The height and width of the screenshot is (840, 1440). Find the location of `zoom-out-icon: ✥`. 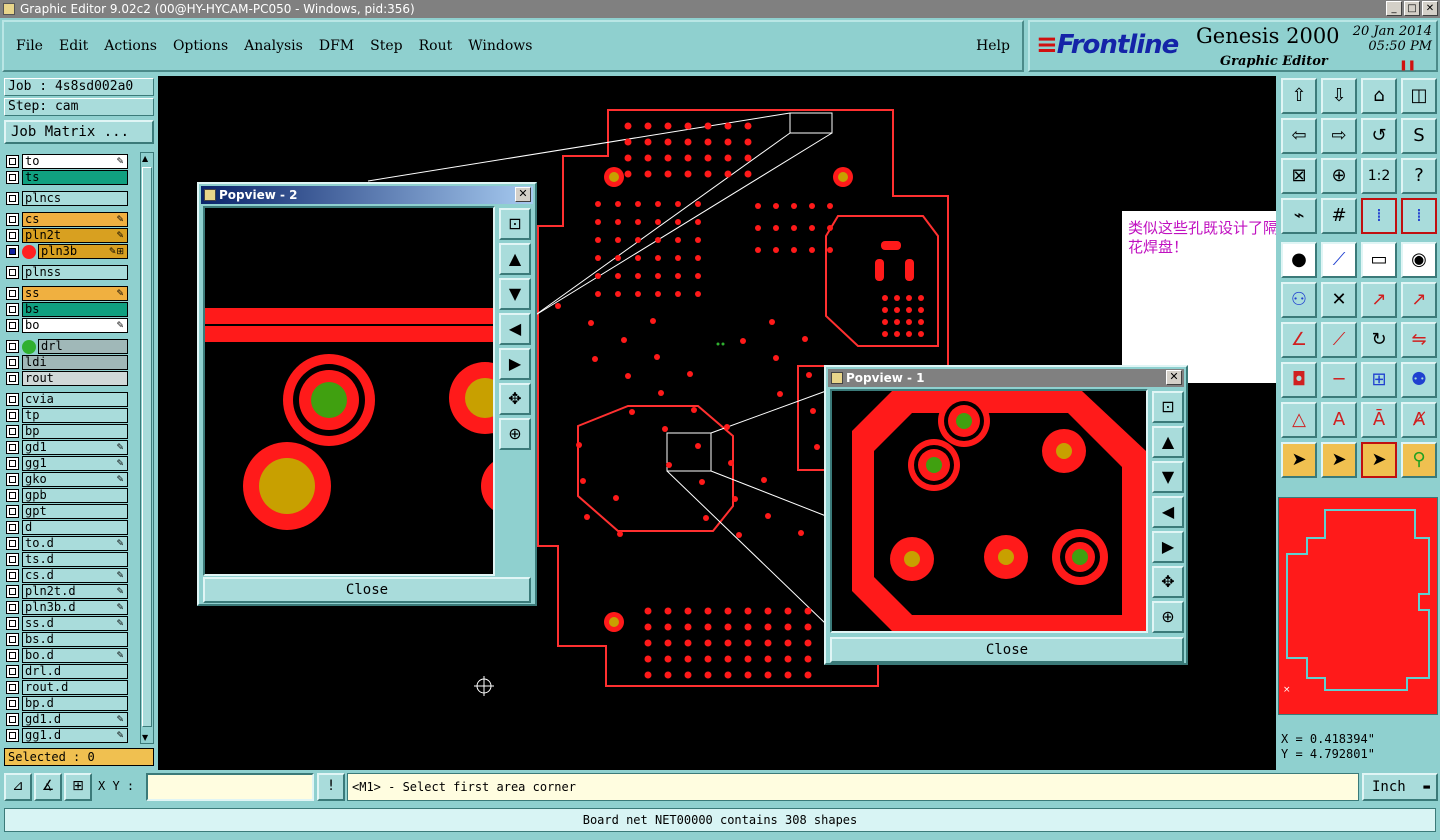

zoom-out-icon: ✥ is located at coordinates (515, 399).